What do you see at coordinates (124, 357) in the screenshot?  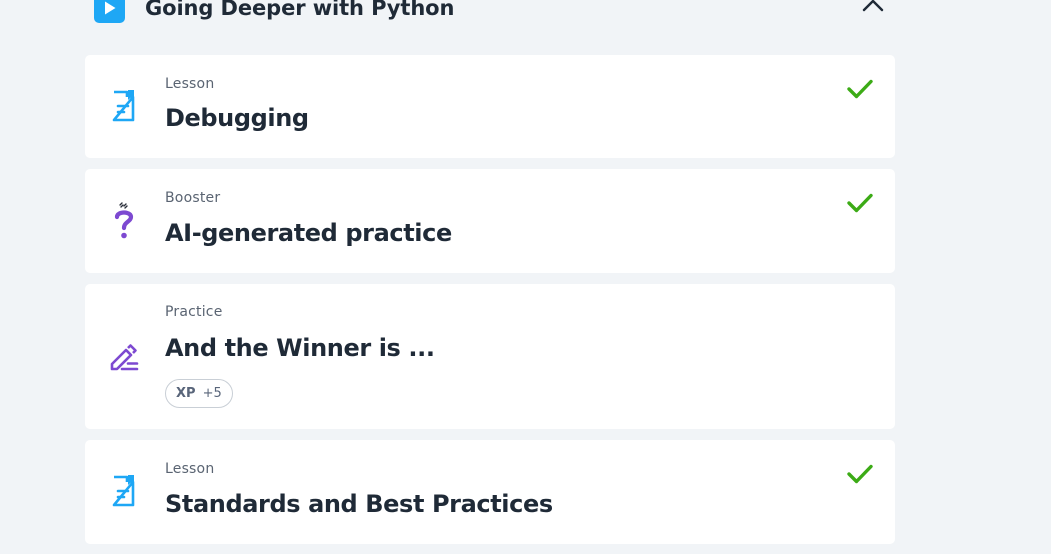 I see `pencil-edit-icon` at bounding box center [124, 357].